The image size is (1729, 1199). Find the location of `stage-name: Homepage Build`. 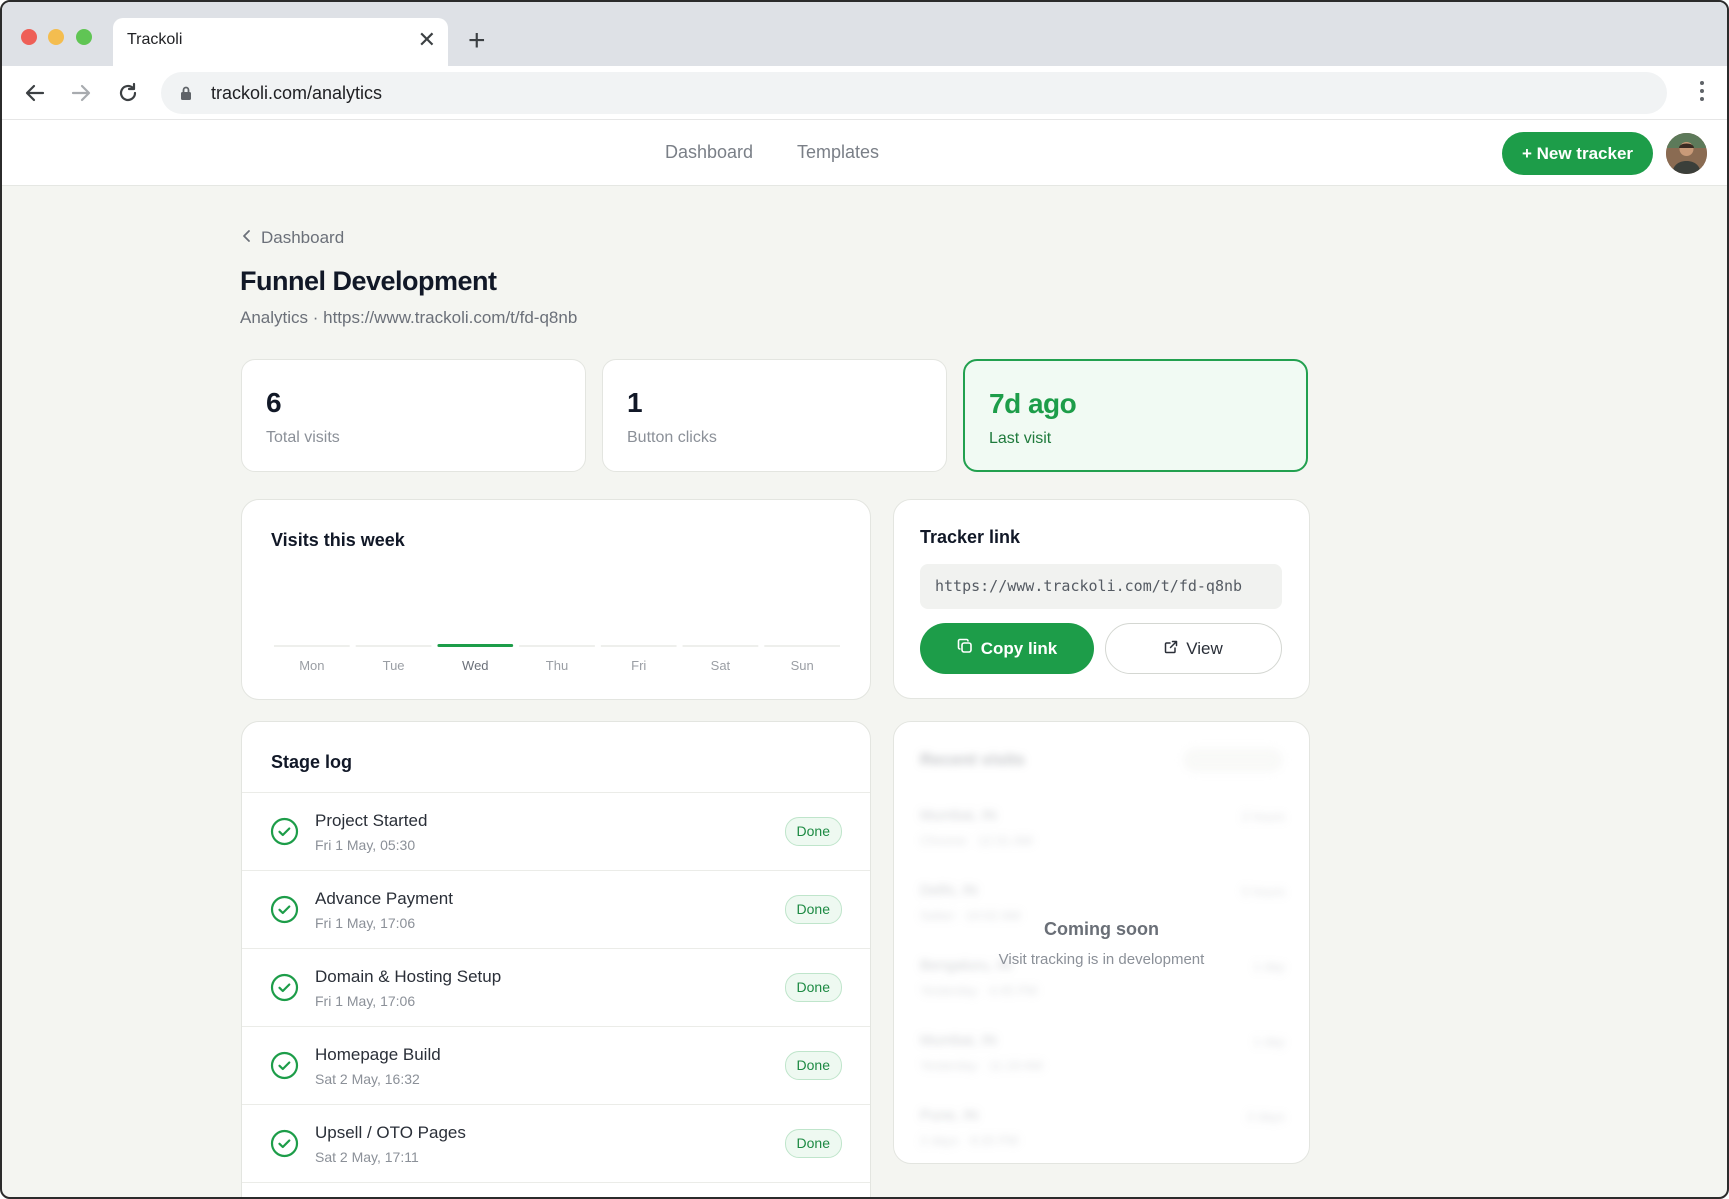

stage-name: Homepage Build is located at coordinates (378, 1054).